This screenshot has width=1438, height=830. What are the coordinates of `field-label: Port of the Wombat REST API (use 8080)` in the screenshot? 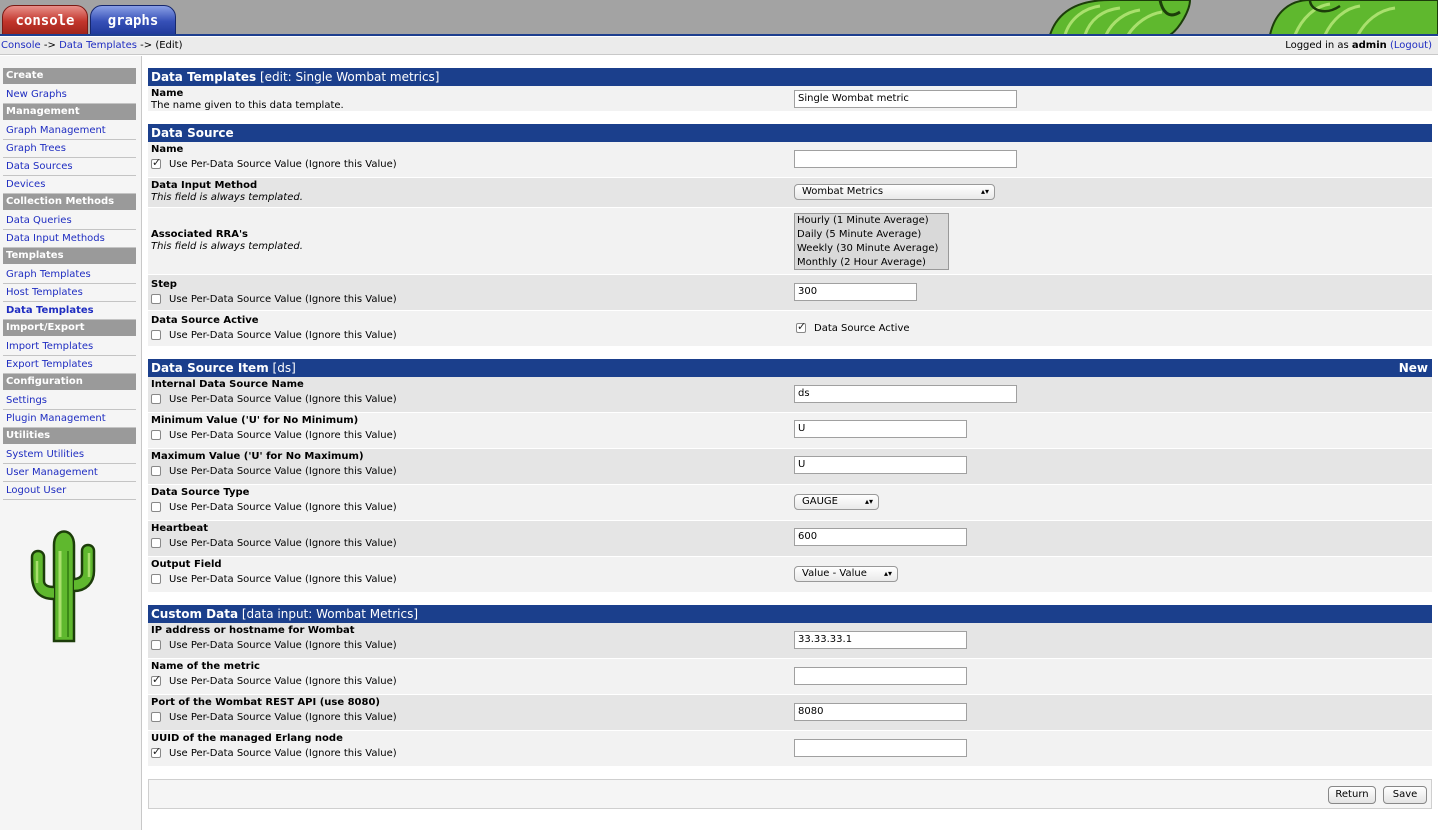 It's located at (266, 702).